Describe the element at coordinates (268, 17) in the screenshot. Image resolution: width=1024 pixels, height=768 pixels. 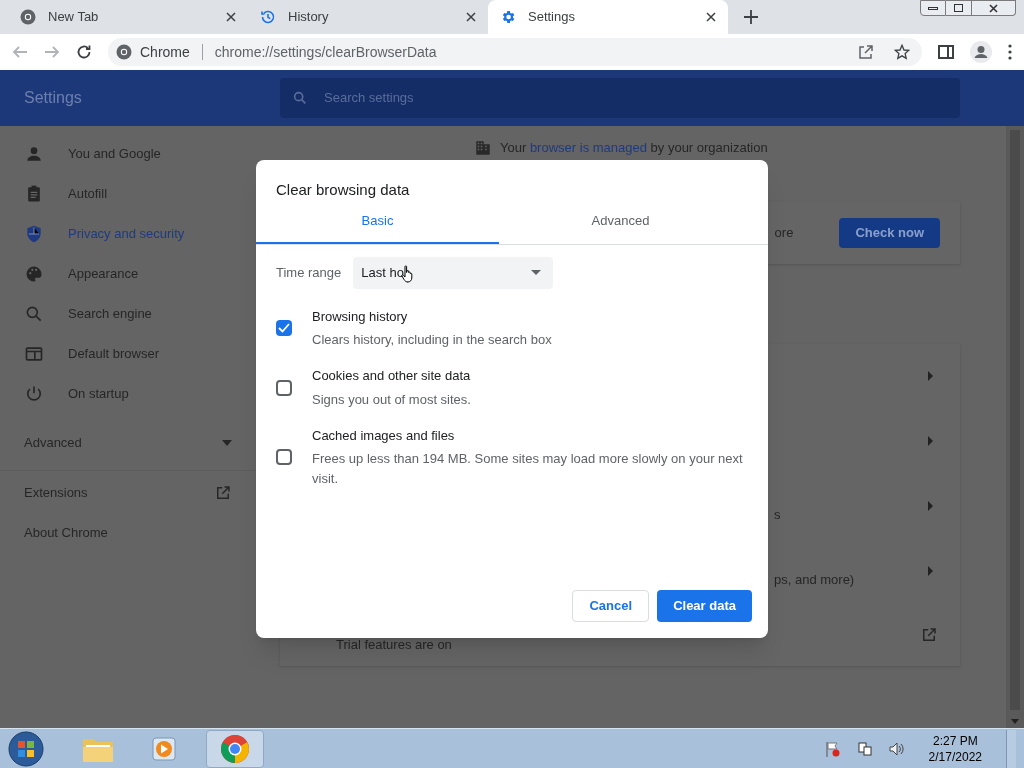
I see `clock-icon` at that location.